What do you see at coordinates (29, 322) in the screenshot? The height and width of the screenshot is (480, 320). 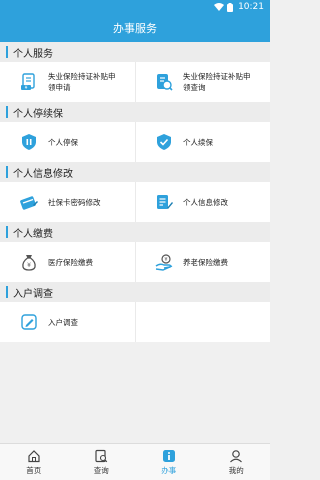 I see `survey-pencil-icon` at bounding box center [29, 322].